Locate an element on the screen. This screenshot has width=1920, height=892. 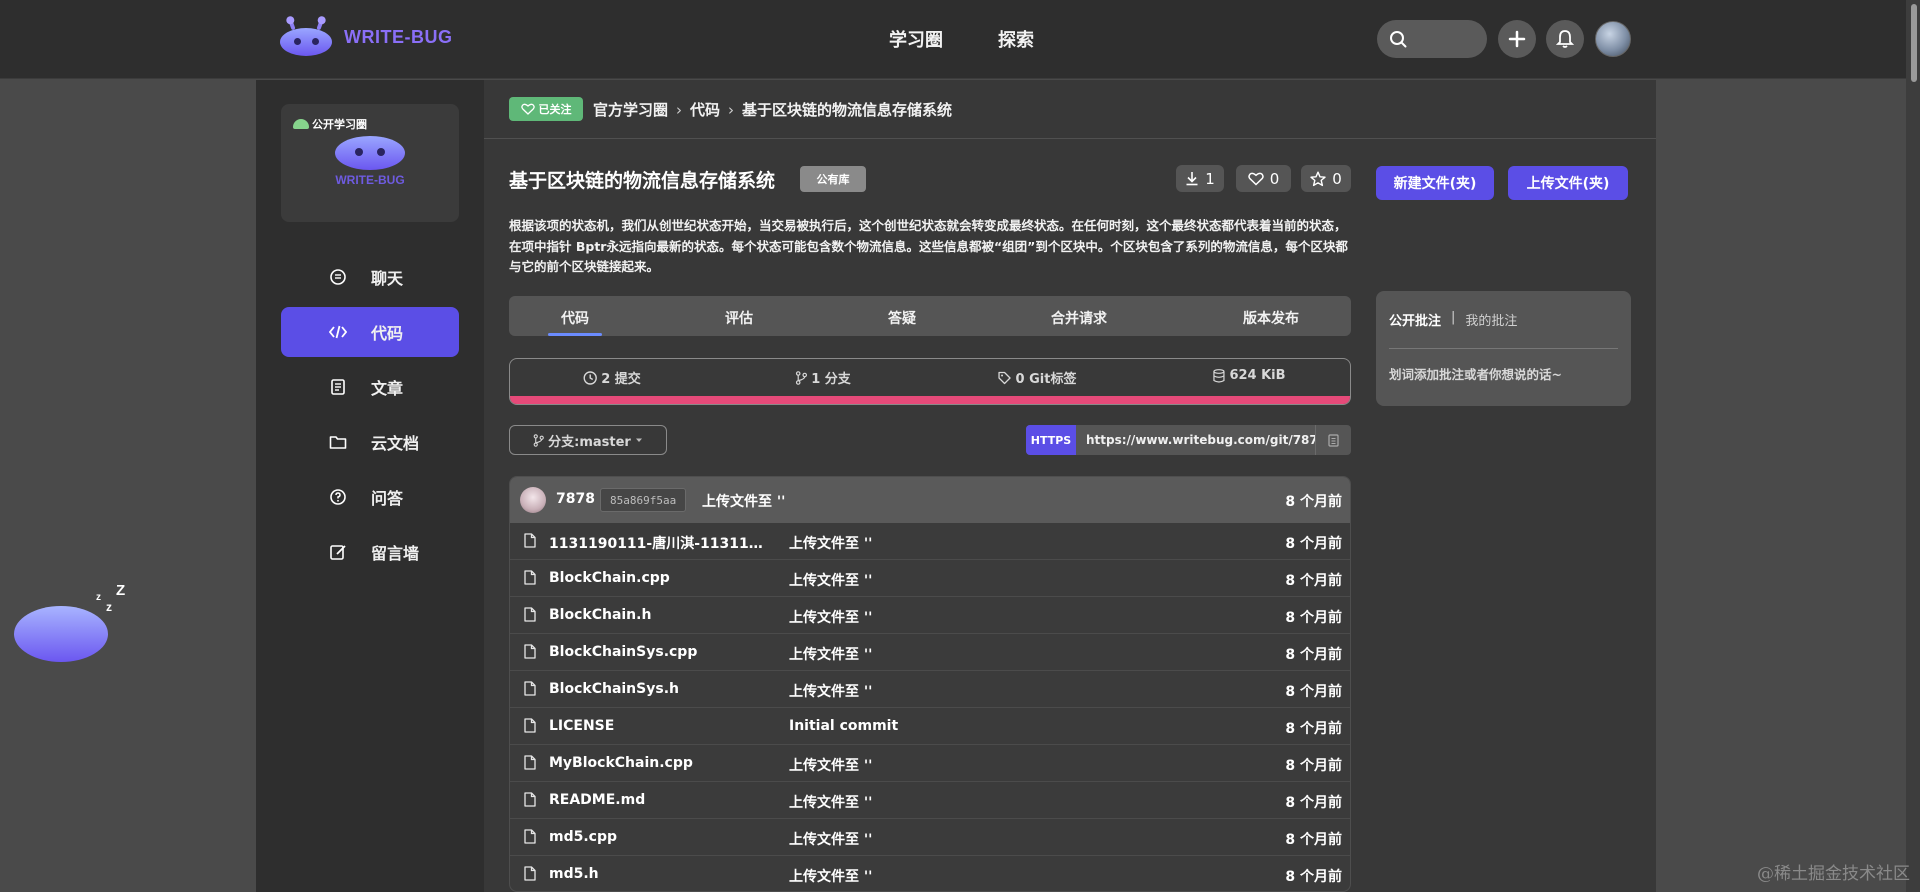
tab-my-annotations: 我的批注 is located at coordinates (1491, 319).